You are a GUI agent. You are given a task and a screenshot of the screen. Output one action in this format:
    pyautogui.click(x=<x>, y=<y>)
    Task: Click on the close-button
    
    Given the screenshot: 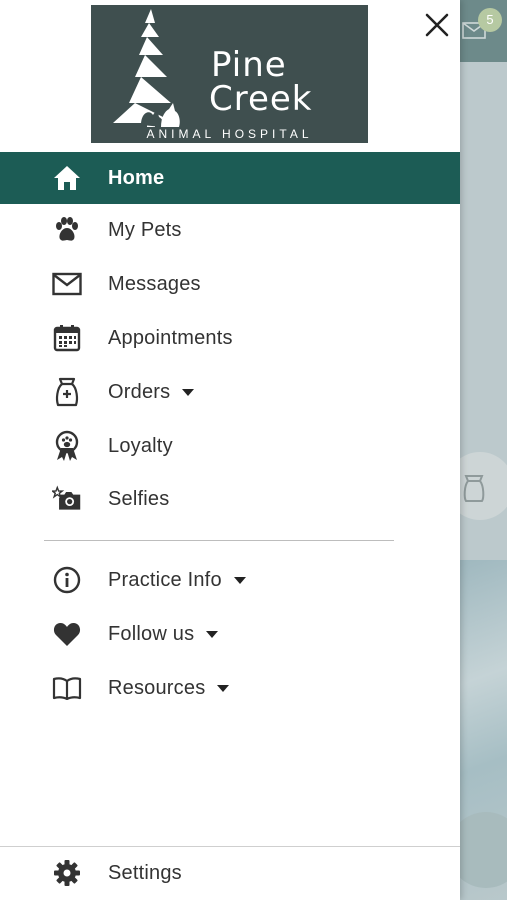 What is the action you would take?
    pyautogui.click(x=437, y=25)
    